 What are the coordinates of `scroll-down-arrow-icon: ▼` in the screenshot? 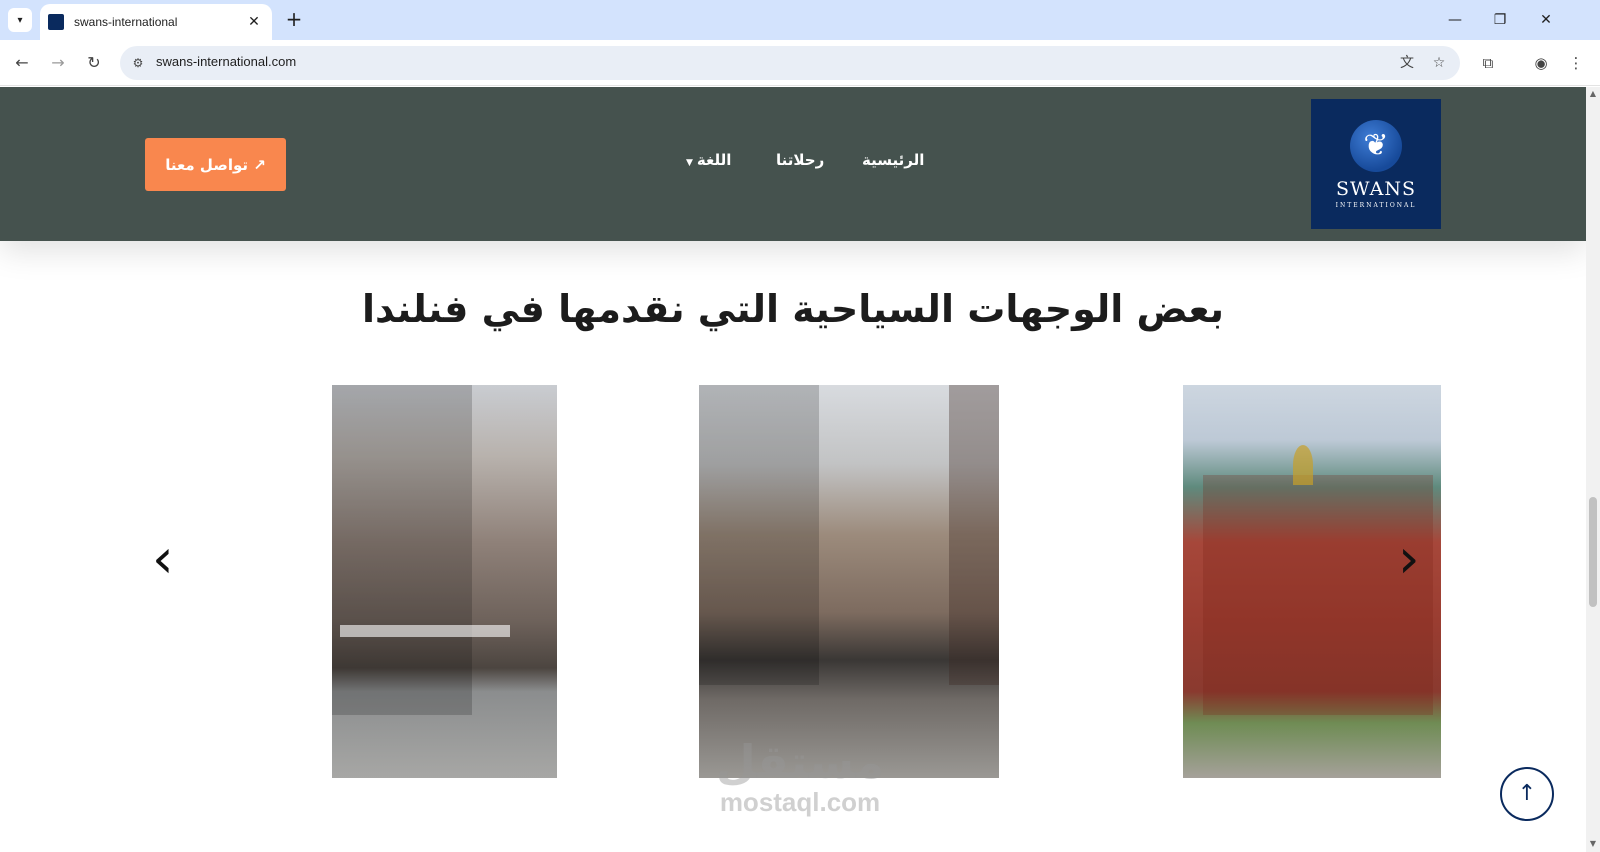 It's located at (1593, 843).